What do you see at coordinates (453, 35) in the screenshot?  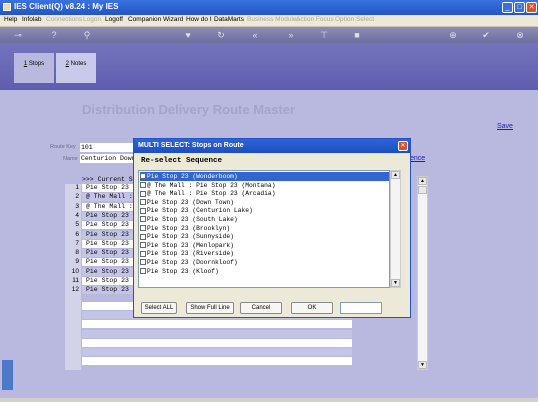 I see `add-icon: ⊕` at bounding box center [453, 35].